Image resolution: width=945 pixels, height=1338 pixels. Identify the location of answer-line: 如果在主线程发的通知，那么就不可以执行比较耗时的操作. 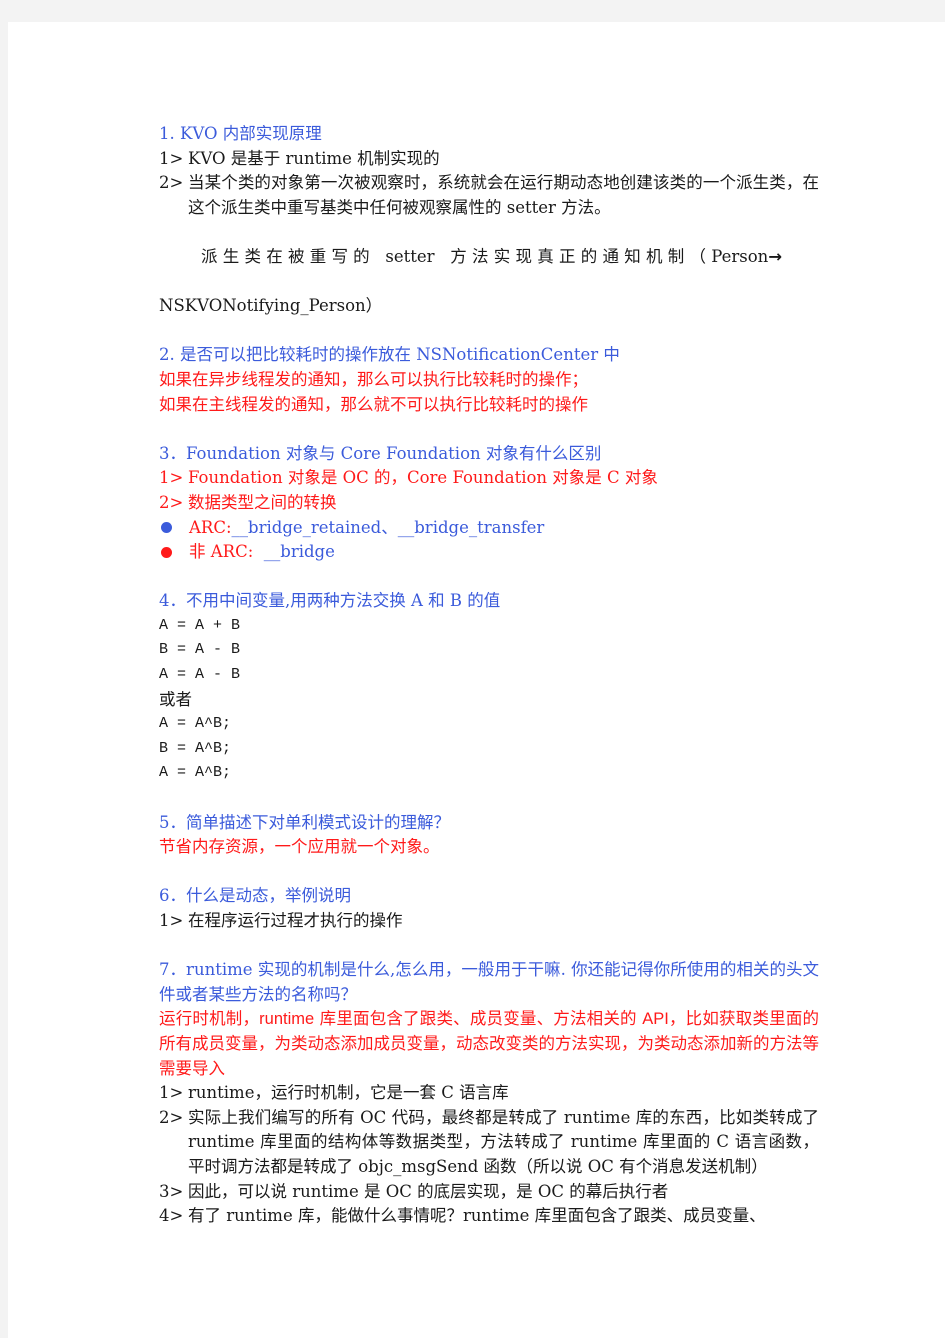
(373, 404).